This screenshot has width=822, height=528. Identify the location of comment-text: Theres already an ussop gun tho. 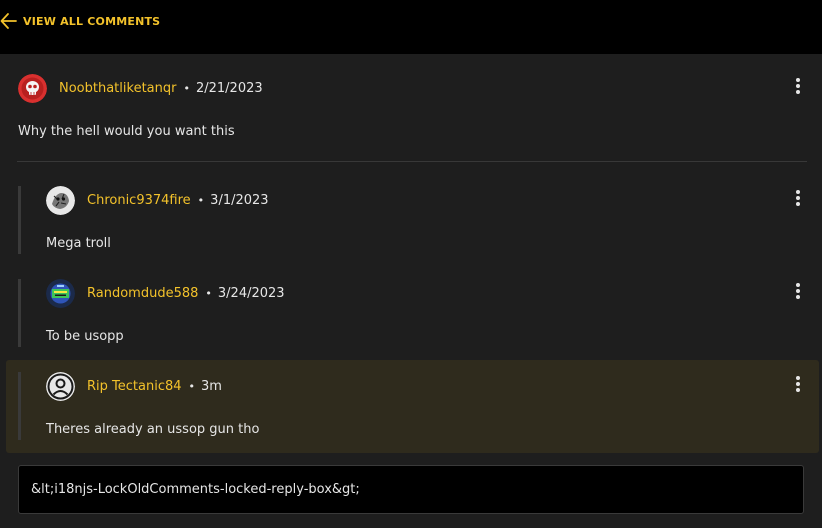
(153, 429).